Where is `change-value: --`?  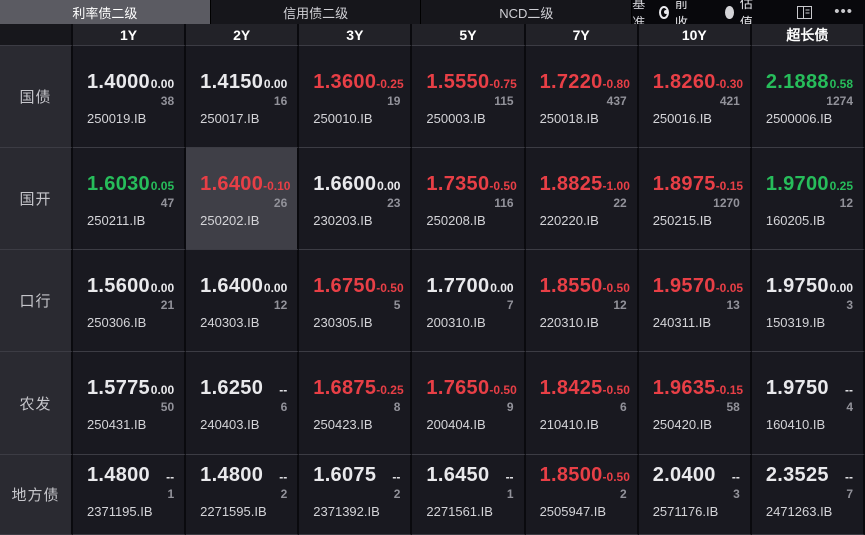 change-value: -- is located at coordinates (283, 477).